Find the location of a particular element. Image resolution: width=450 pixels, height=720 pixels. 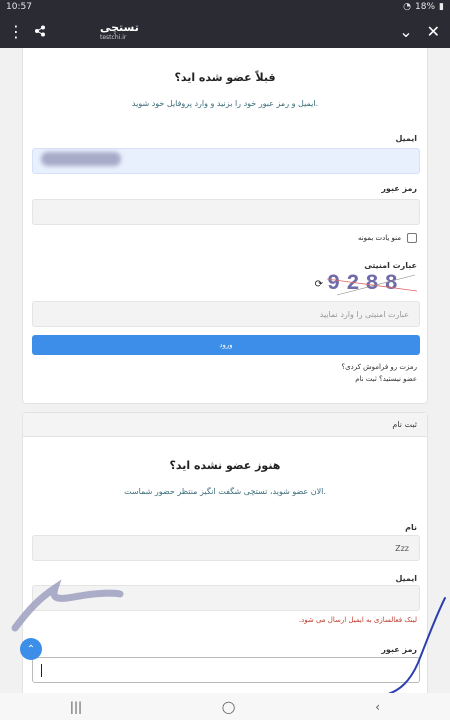

page-title-area: تستچی testchi.ir is located at coordinates (244, 31).